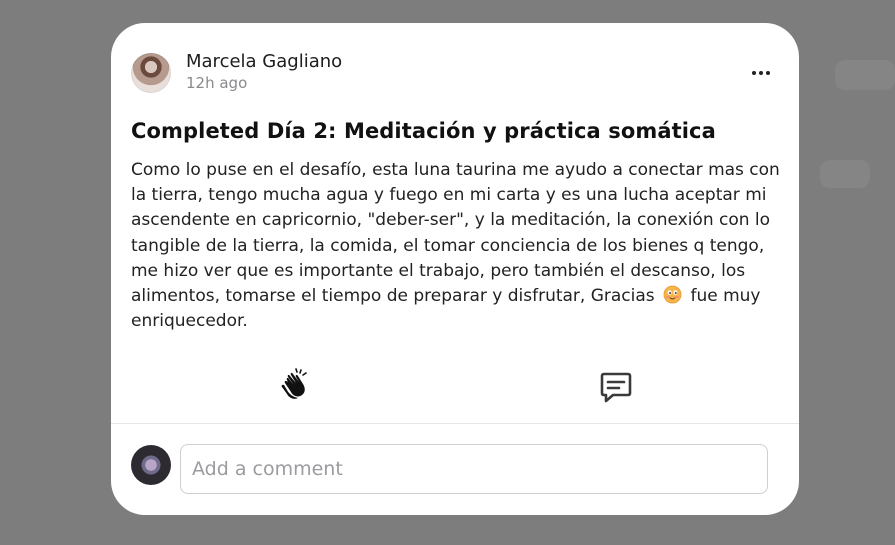 The height and width of the screenshot is (545, 895). What do you see at coordinates (616, 387) in the screenshot?
I see `comment-bubble-icon` at bounding box center [616, 387].